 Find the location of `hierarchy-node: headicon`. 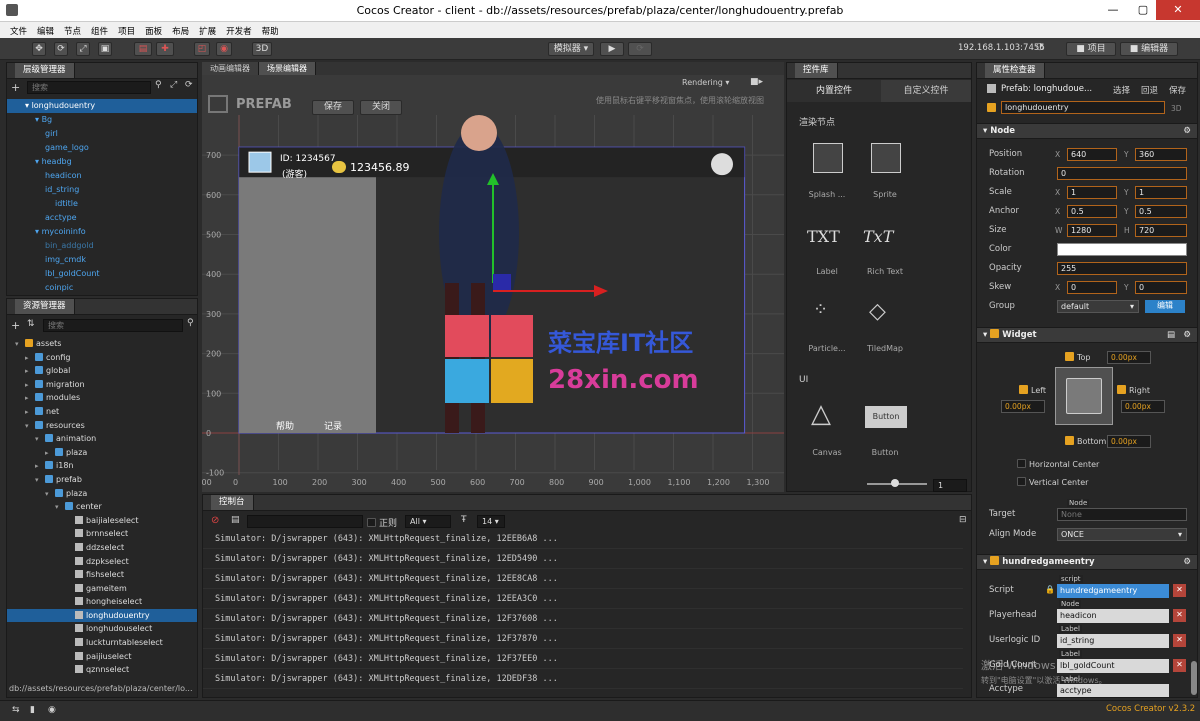

hierarchy-node: headicon is located at coordinates (102, 176).